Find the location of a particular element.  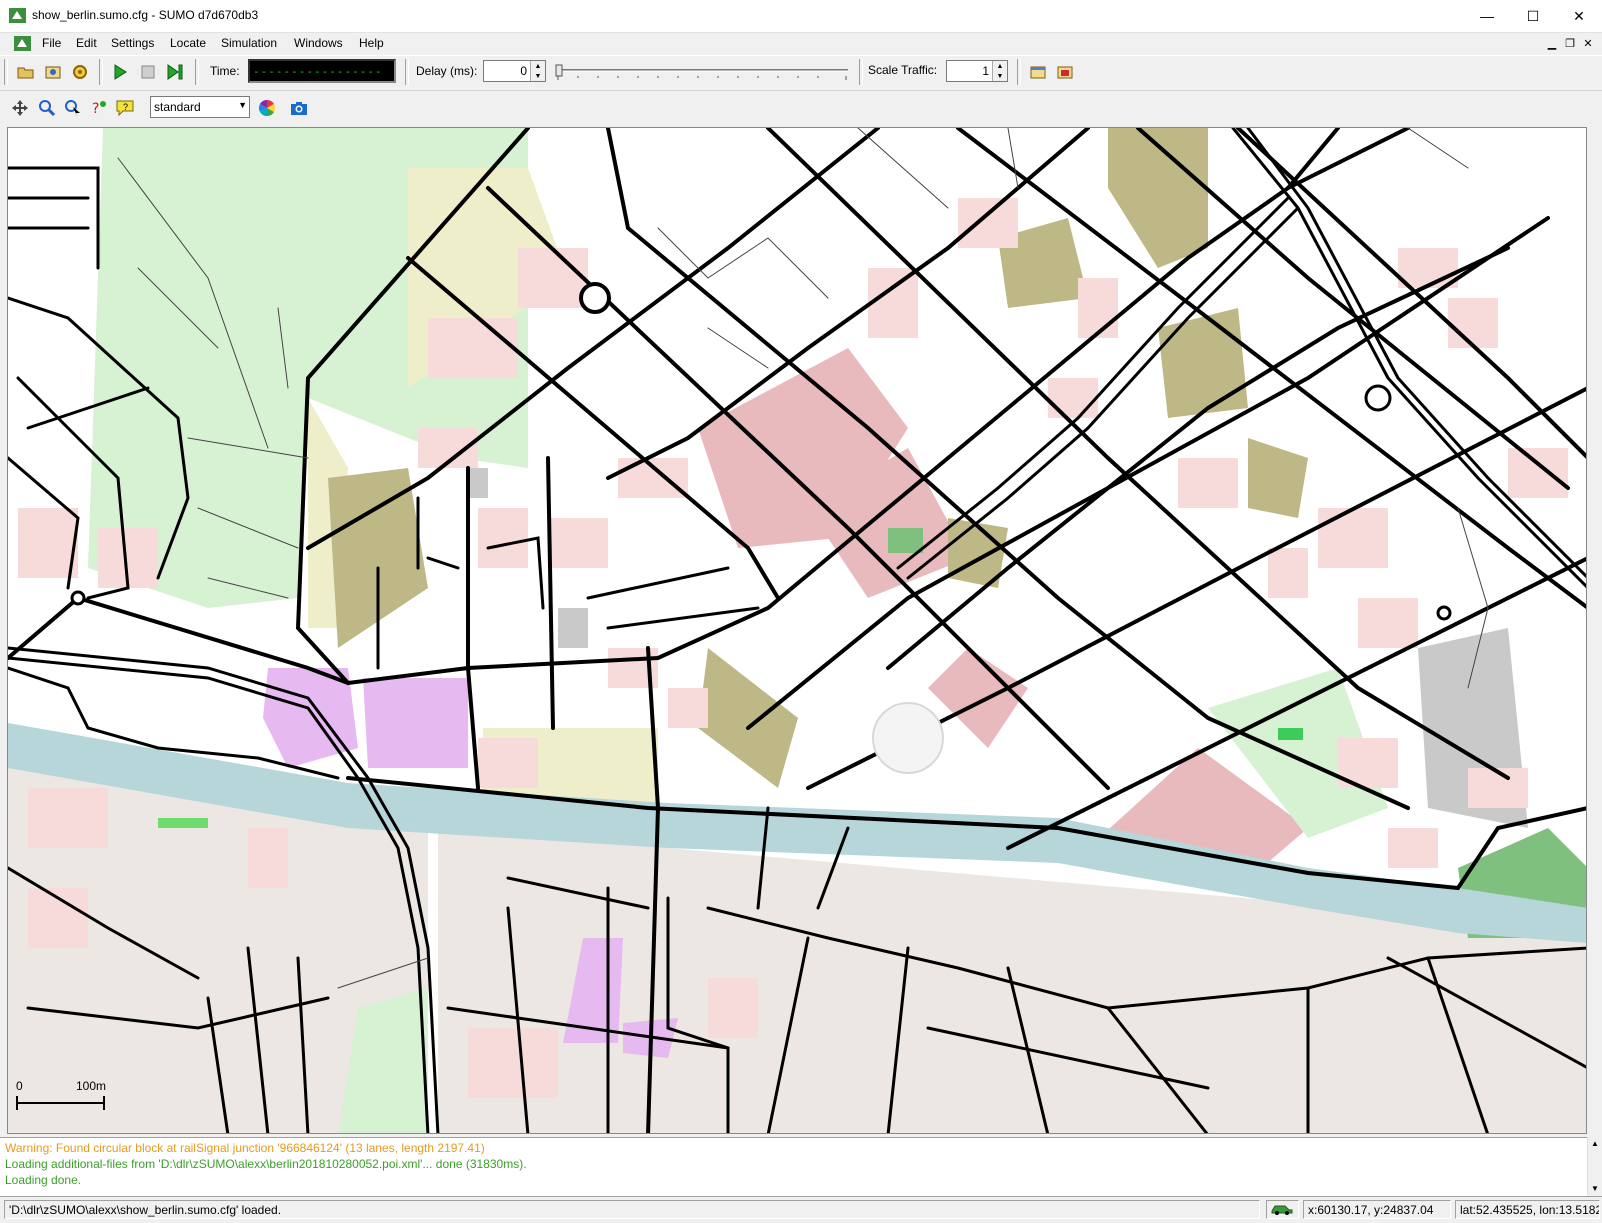

scale-traffic-label: Scale Traffic: is located at coordinates (903, 70).